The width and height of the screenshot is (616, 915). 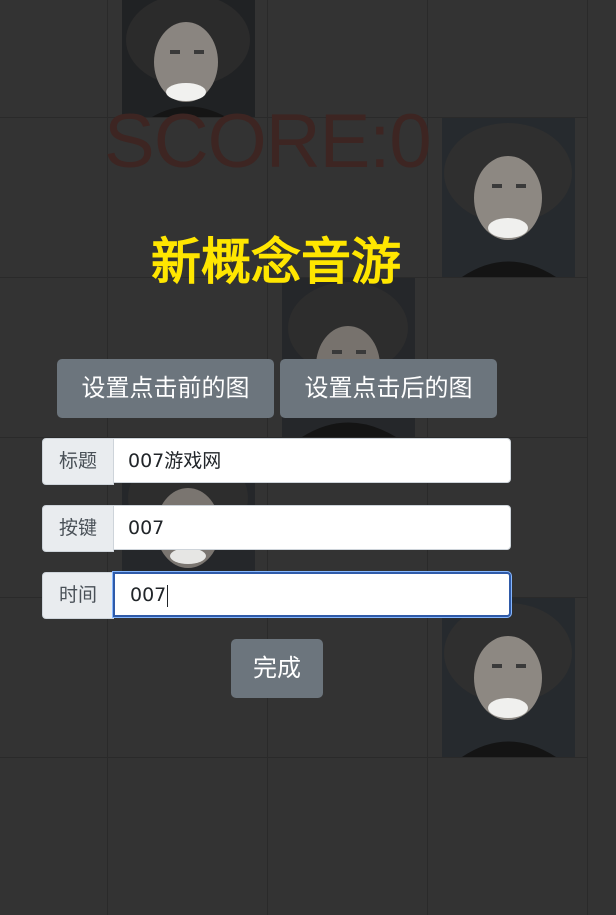 What do you see at coordinates (148, 595) in the screenshot?
I see `time-input-value: 007` at bounding box center [148, 595].